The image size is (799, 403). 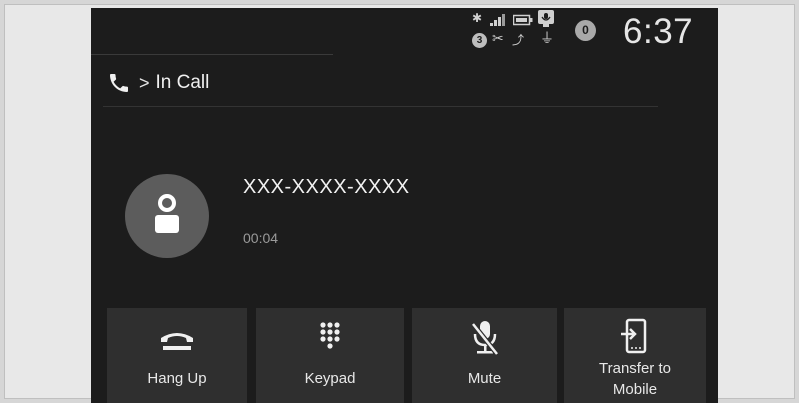 What do you see at coordinates (330, 378) in the screenshot?
I see `keypad-label: Keypad` at bounding box center [330, 378].